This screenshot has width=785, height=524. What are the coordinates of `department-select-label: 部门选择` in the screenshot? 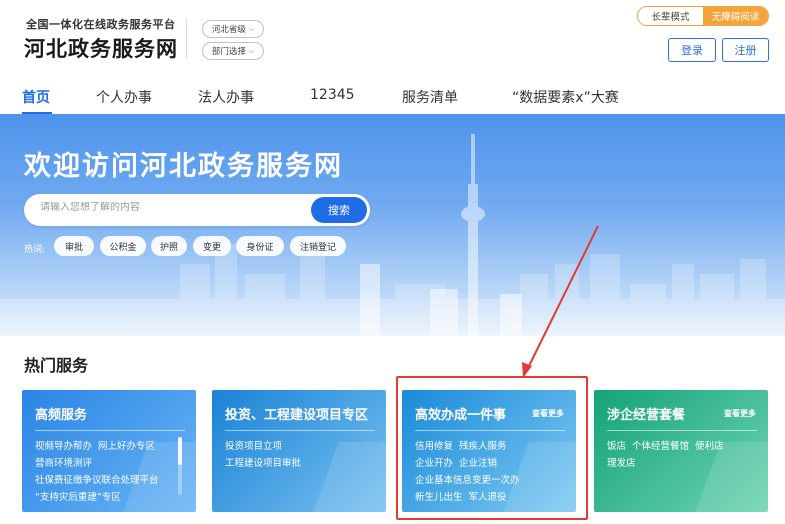 It's located at (228, 52).